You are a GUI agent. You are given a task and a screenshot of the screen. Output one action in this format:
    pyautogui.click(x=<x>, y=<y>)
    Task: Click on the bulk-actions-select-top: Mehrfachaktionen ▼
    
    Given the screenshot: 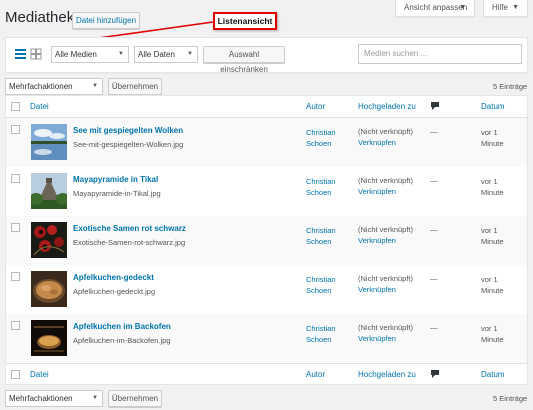 What is the action you would take?
    pyautogui.click(x=54, y=86)
    